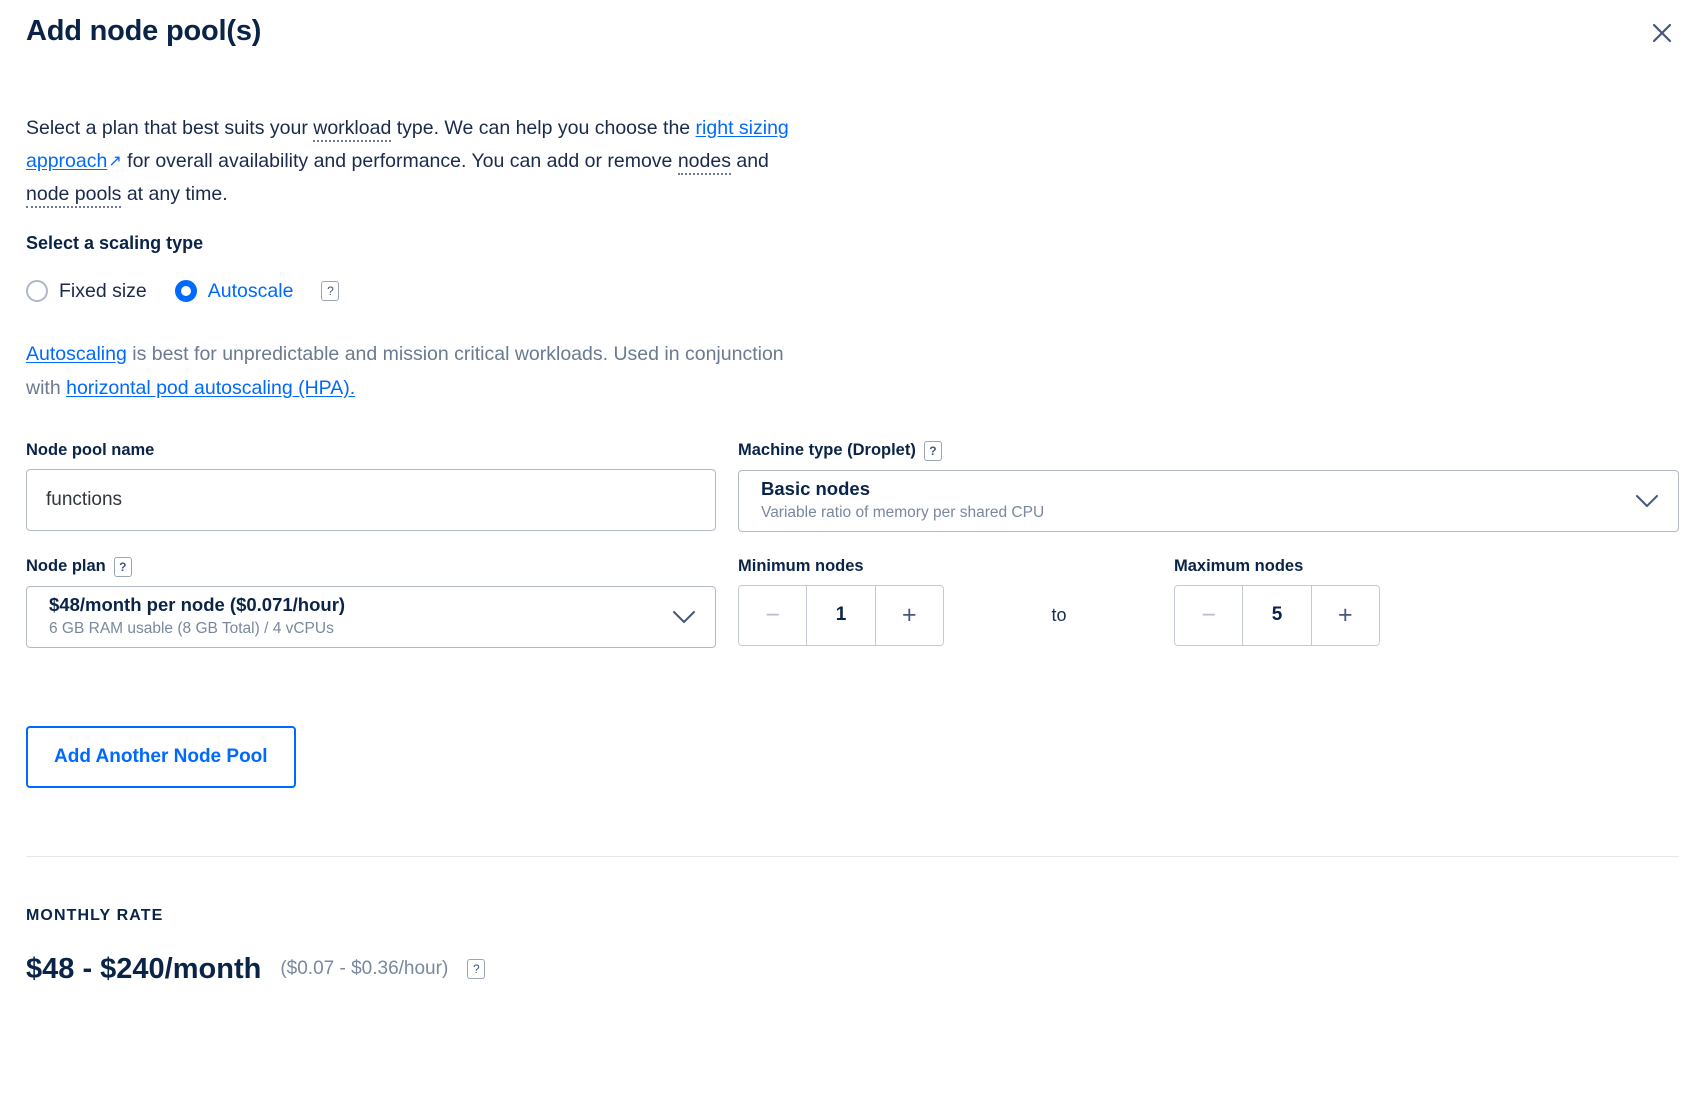 Image resolution: width=1705 pixels, height=1111 pixels. I want to click on maximum-nodes-increment-button: +, so click(1345, 615).